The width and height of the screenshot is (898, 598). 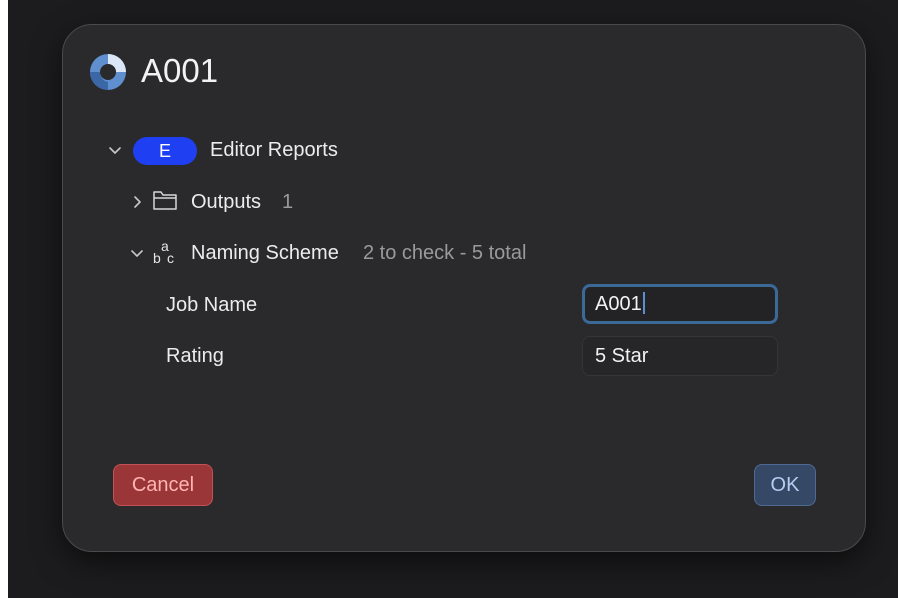 What do you see at coordinates (643, 303) in the screenshot?
I see `text-caret` at bounding box center [643, 303].